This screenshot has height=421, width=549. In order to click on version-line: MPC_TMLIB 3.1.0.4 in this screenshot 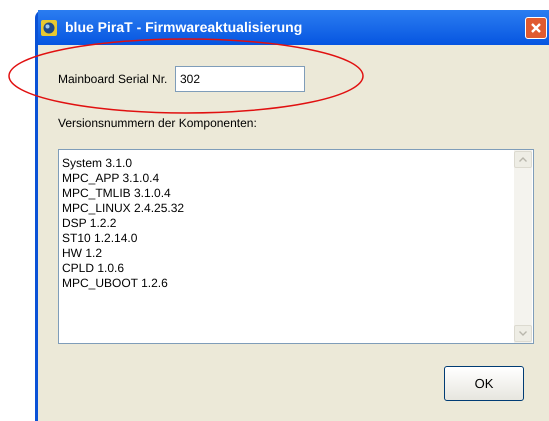, I will do `click(116, 193)`.